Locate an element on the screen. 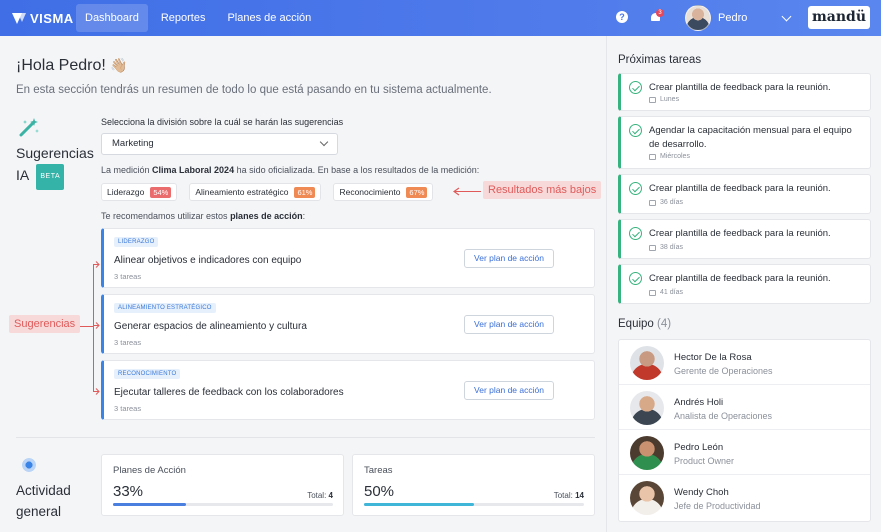 The image size is (881, 532). plan-category-tag: RECONOCIMIENTO is located at coordinates (147, 374).